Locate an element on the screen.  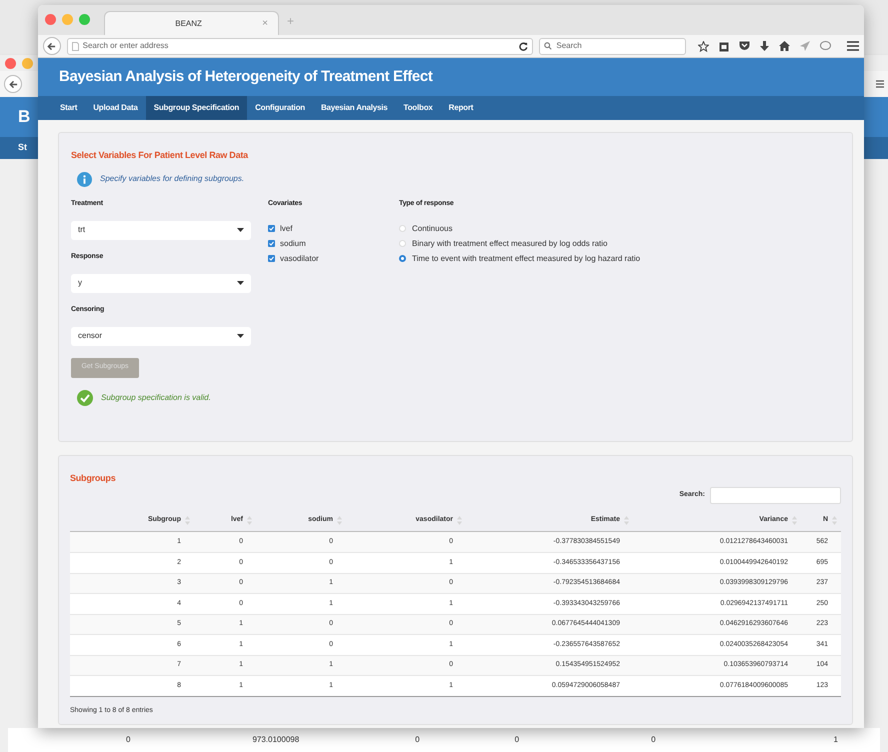
status-message: Subgroup specification is valid. is located at coordinates (156, 398).